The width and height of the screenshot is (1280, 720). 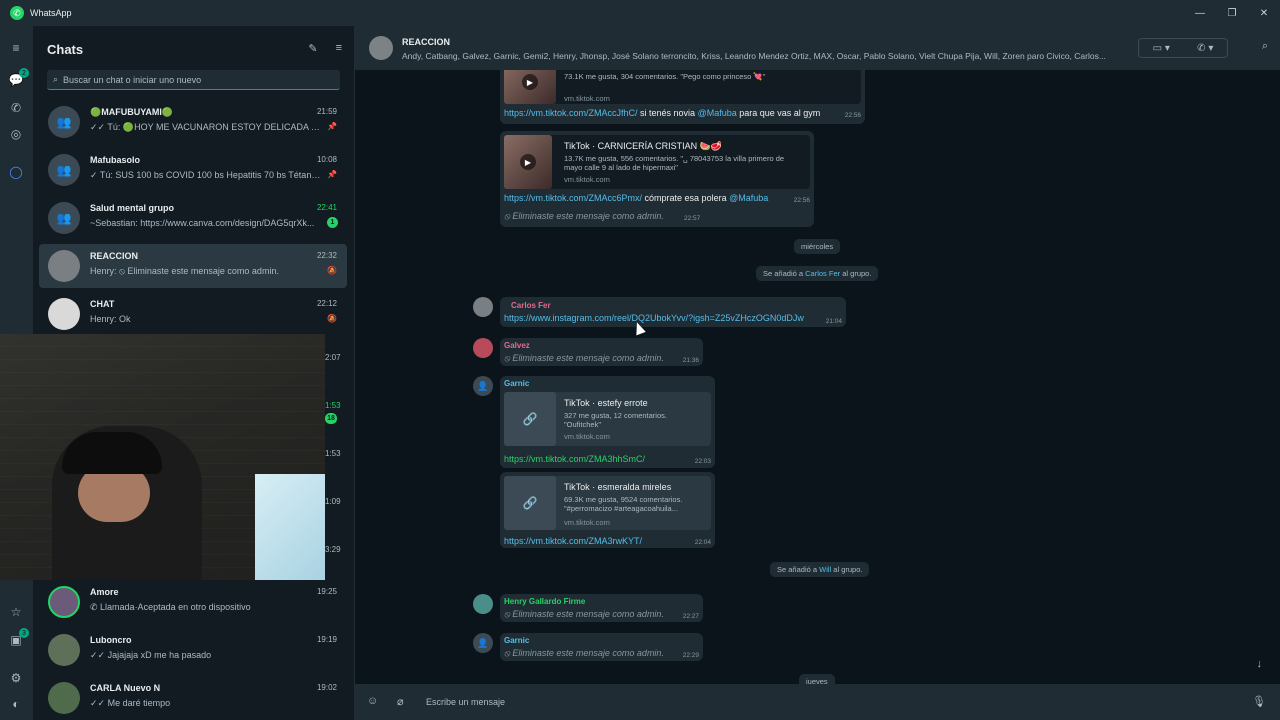 I want to click on message-time: 21:04, so click(x=833, y=321).